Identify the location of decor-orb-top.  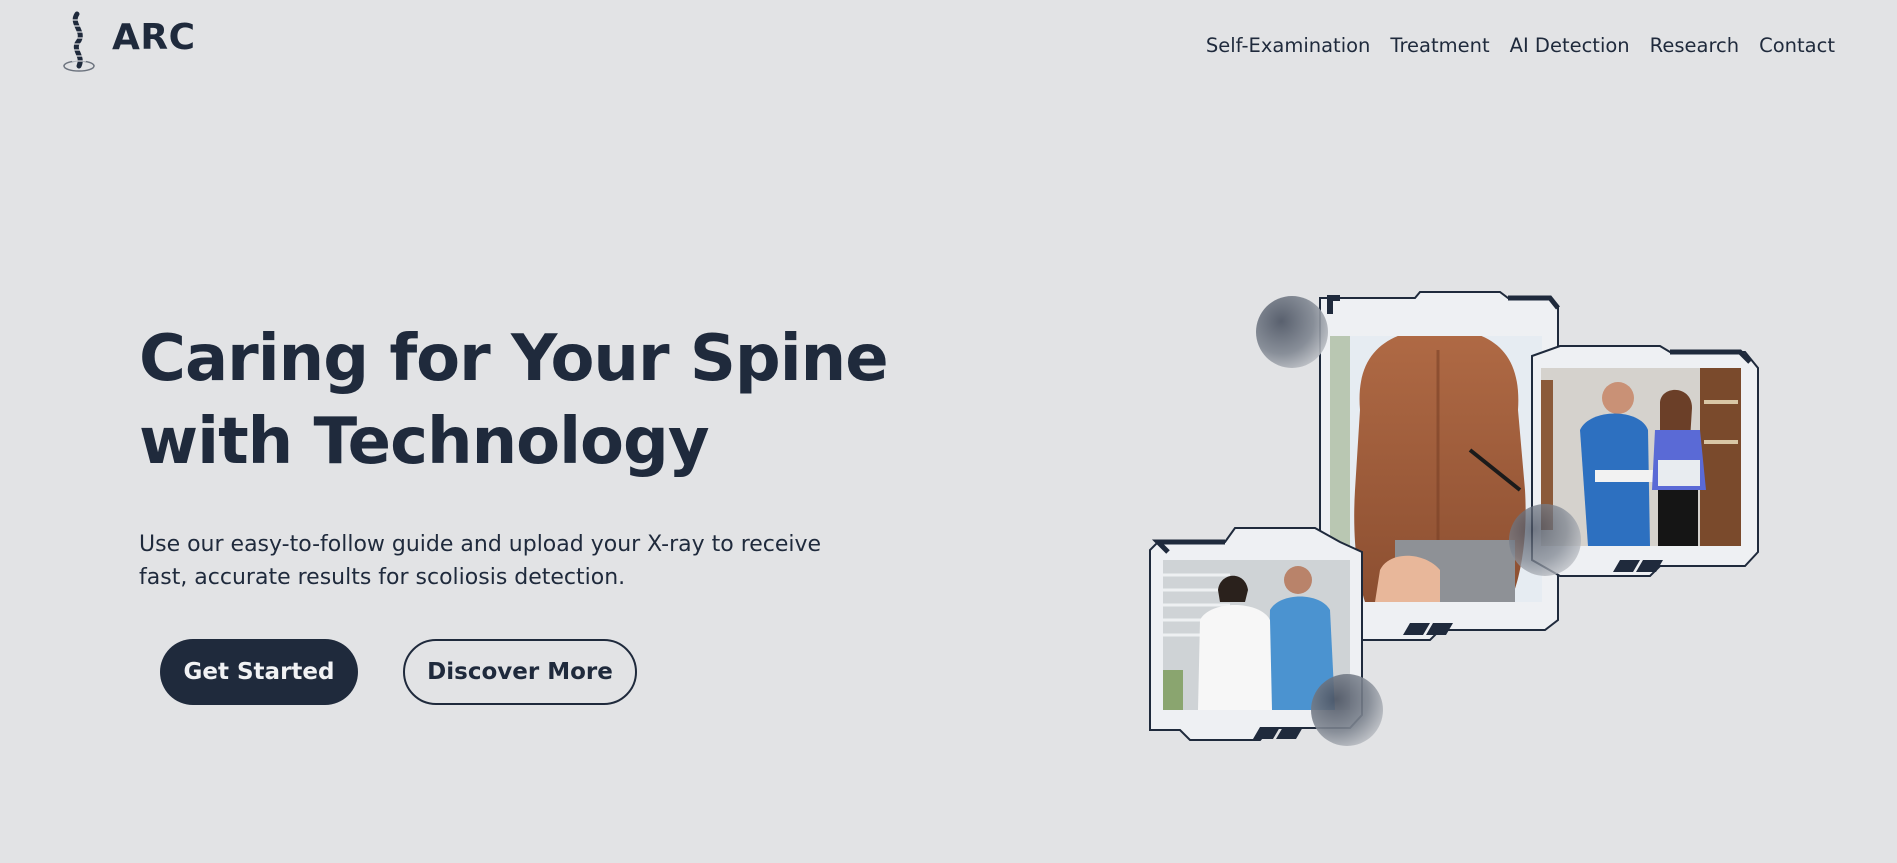
(1292, 332).